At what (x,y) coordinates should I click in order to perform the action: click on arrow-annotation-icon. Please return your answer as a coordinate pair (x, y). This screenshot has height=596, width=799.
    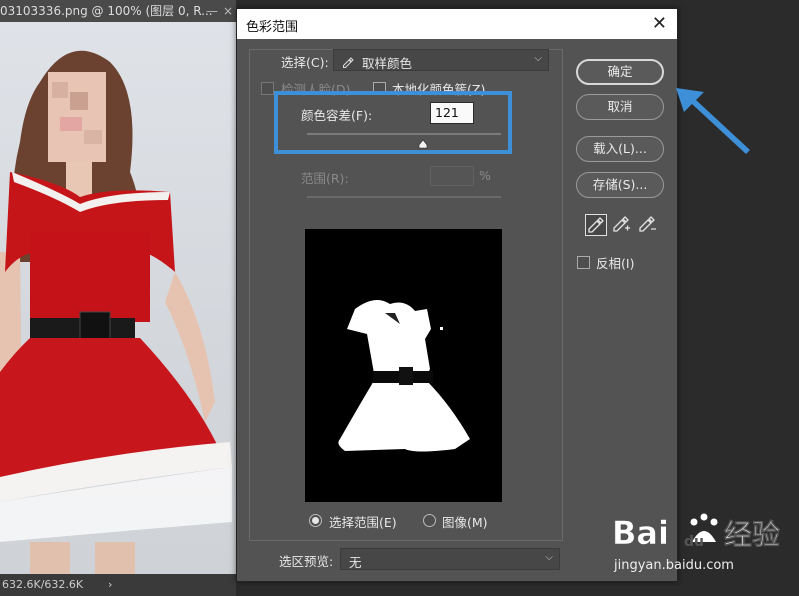
    Looking at the image, I should click on (713, 121).